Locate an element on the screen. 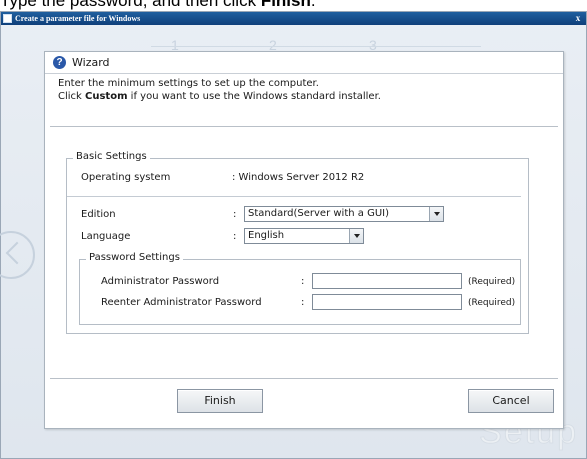 The width and height of the screenshot is (587, 459). os-label: Operating system is located at coordinates (126, 177).